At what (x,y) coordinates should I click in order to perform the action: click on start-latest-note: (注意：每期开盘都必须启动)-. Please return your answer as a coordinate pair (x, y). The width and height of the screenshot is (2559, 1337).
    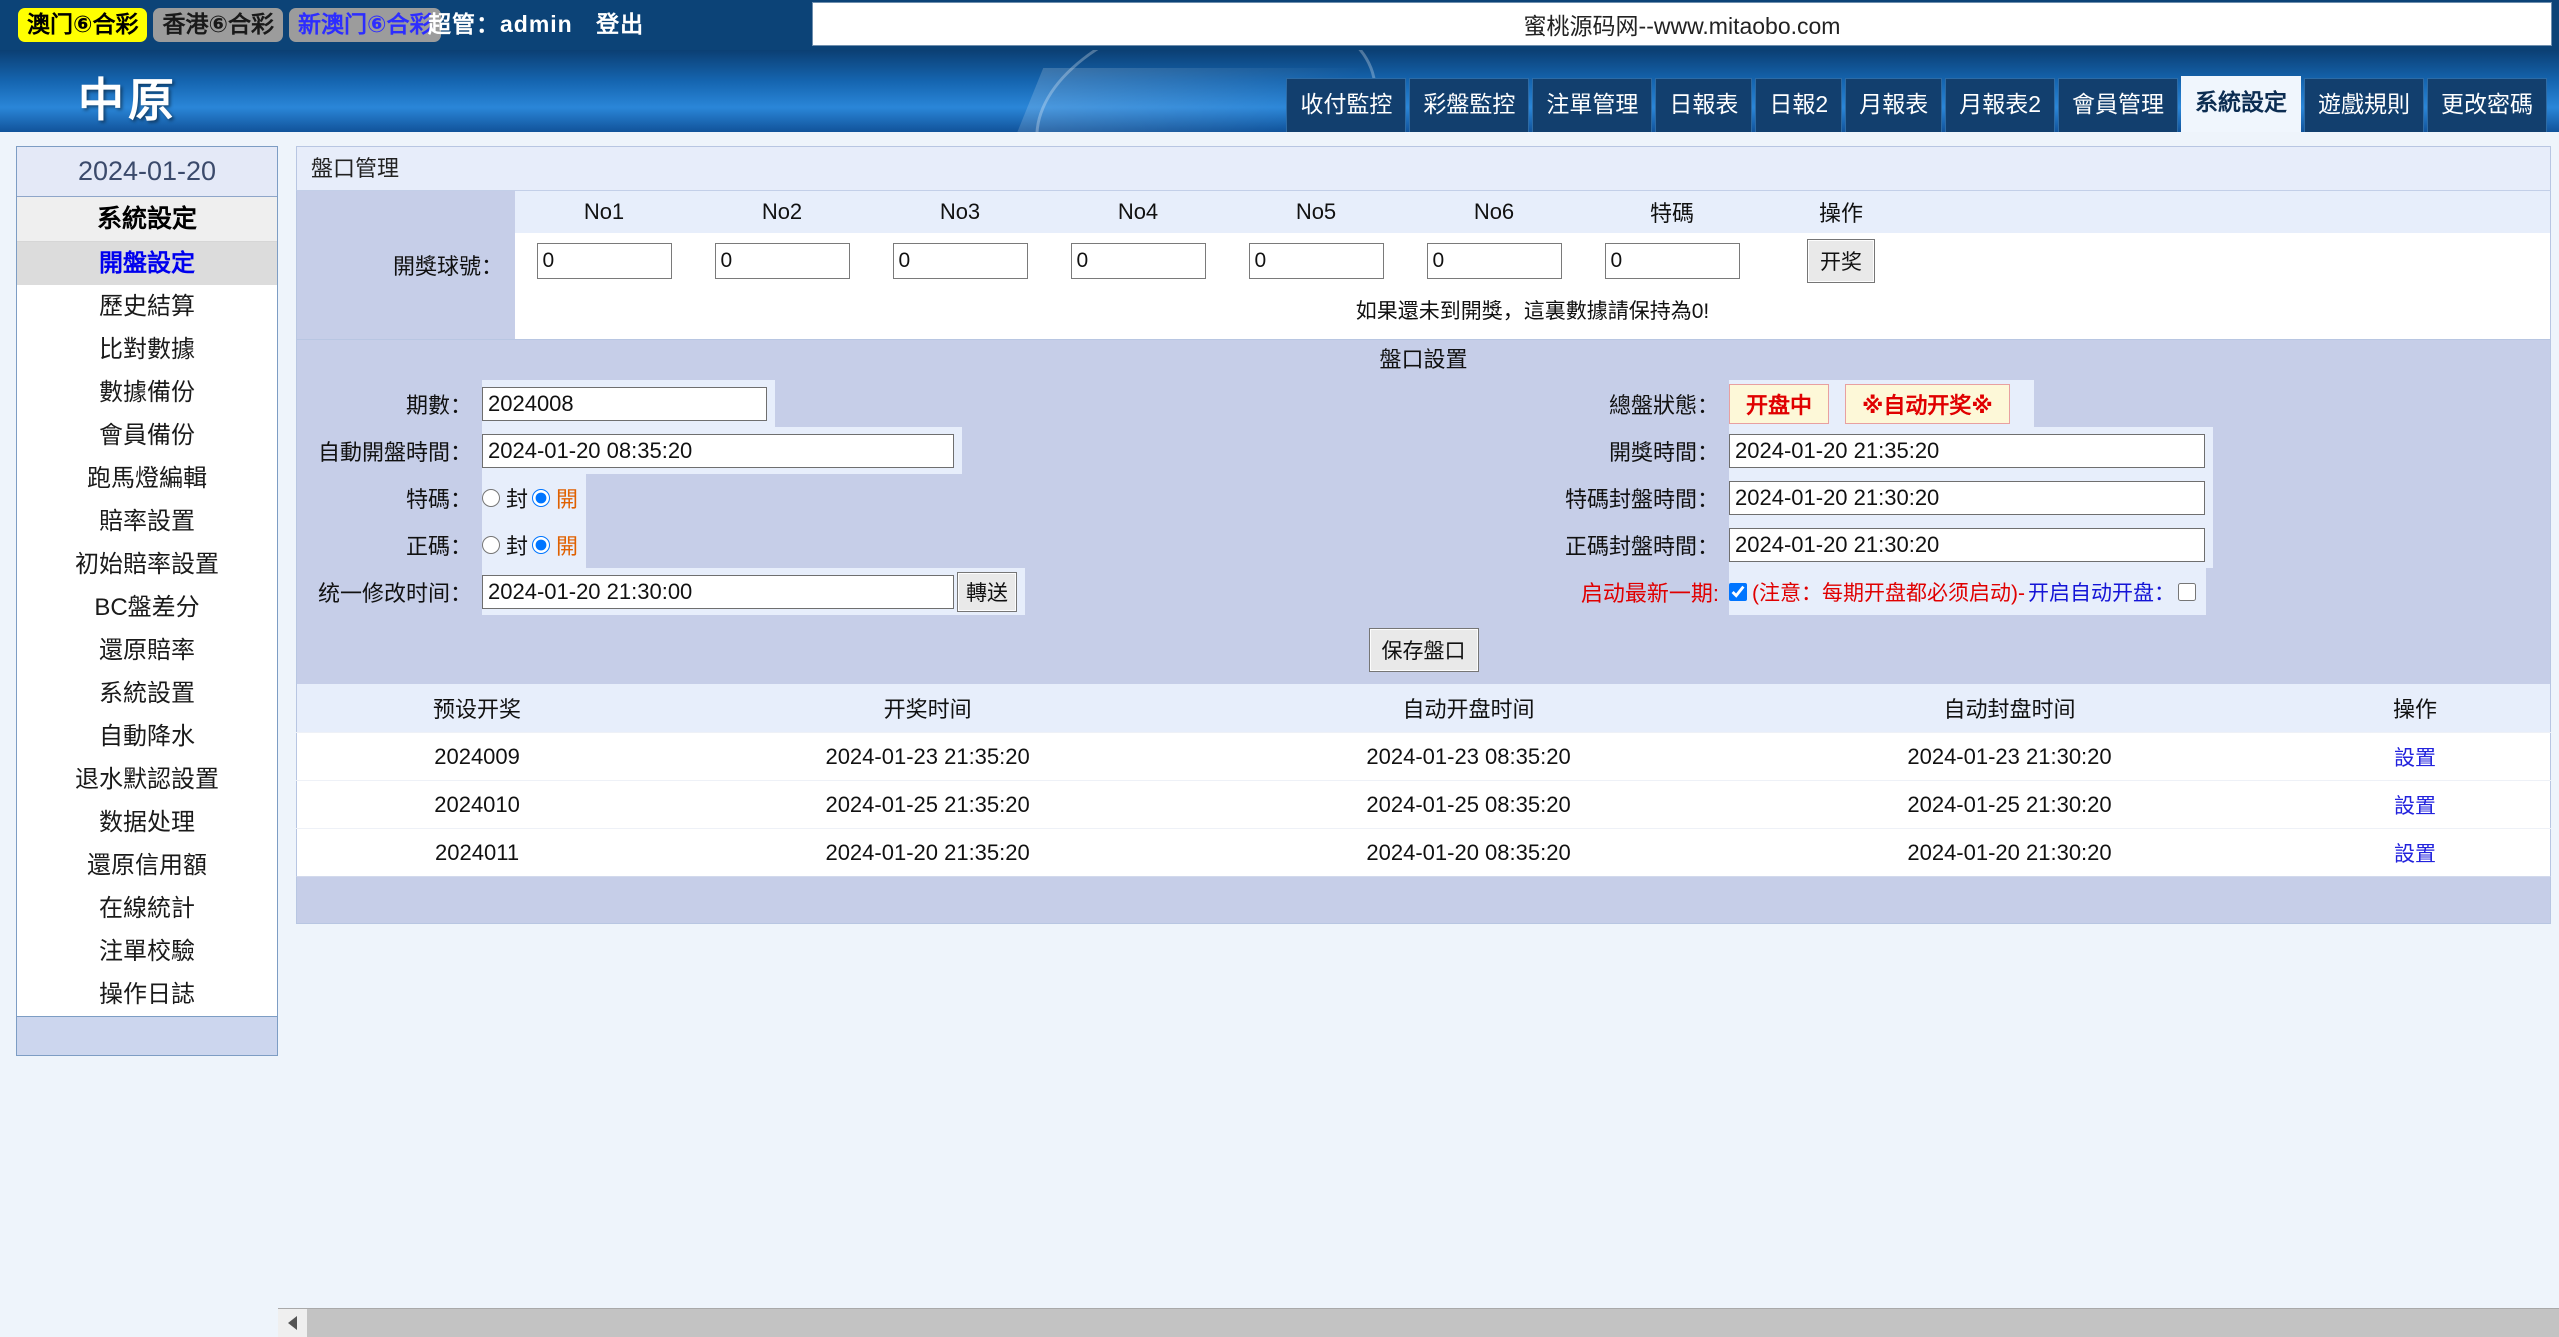
    Looking at the image, I should click on (1888, 593).